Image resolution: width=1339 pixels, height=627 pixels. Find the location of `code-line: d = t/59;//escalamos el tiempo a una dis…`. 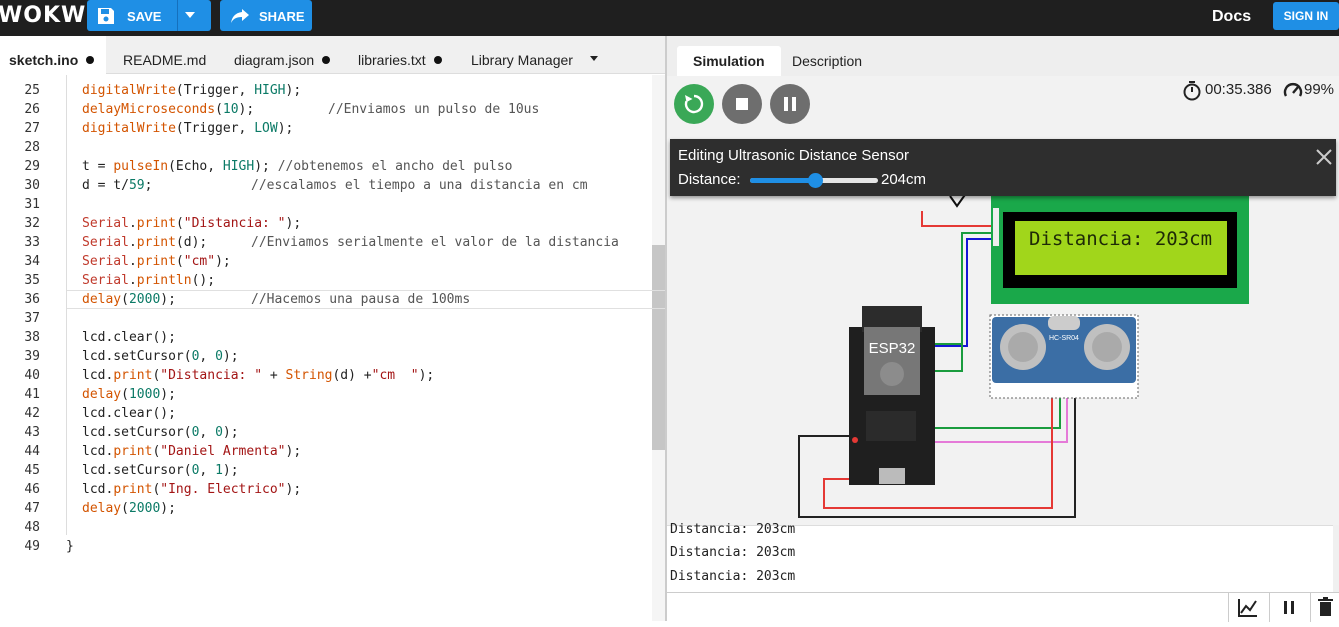

code-line: d = t/59;//escalamos el tiempo a una dis… is located at coordinates (335, 185).